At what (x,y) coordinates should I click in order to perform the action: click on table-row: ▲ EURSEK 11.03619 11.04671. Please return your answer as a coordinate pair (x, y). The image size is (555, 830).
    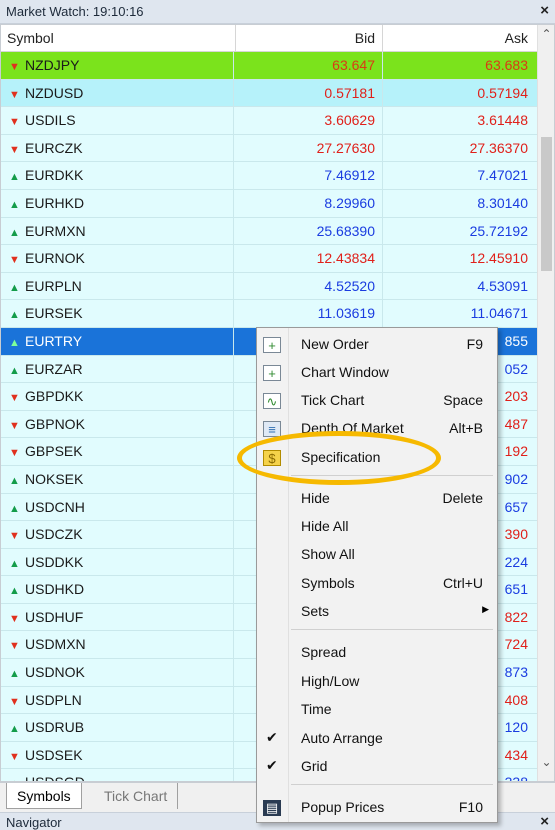
    Looking at the image, I should click on (269, 314).